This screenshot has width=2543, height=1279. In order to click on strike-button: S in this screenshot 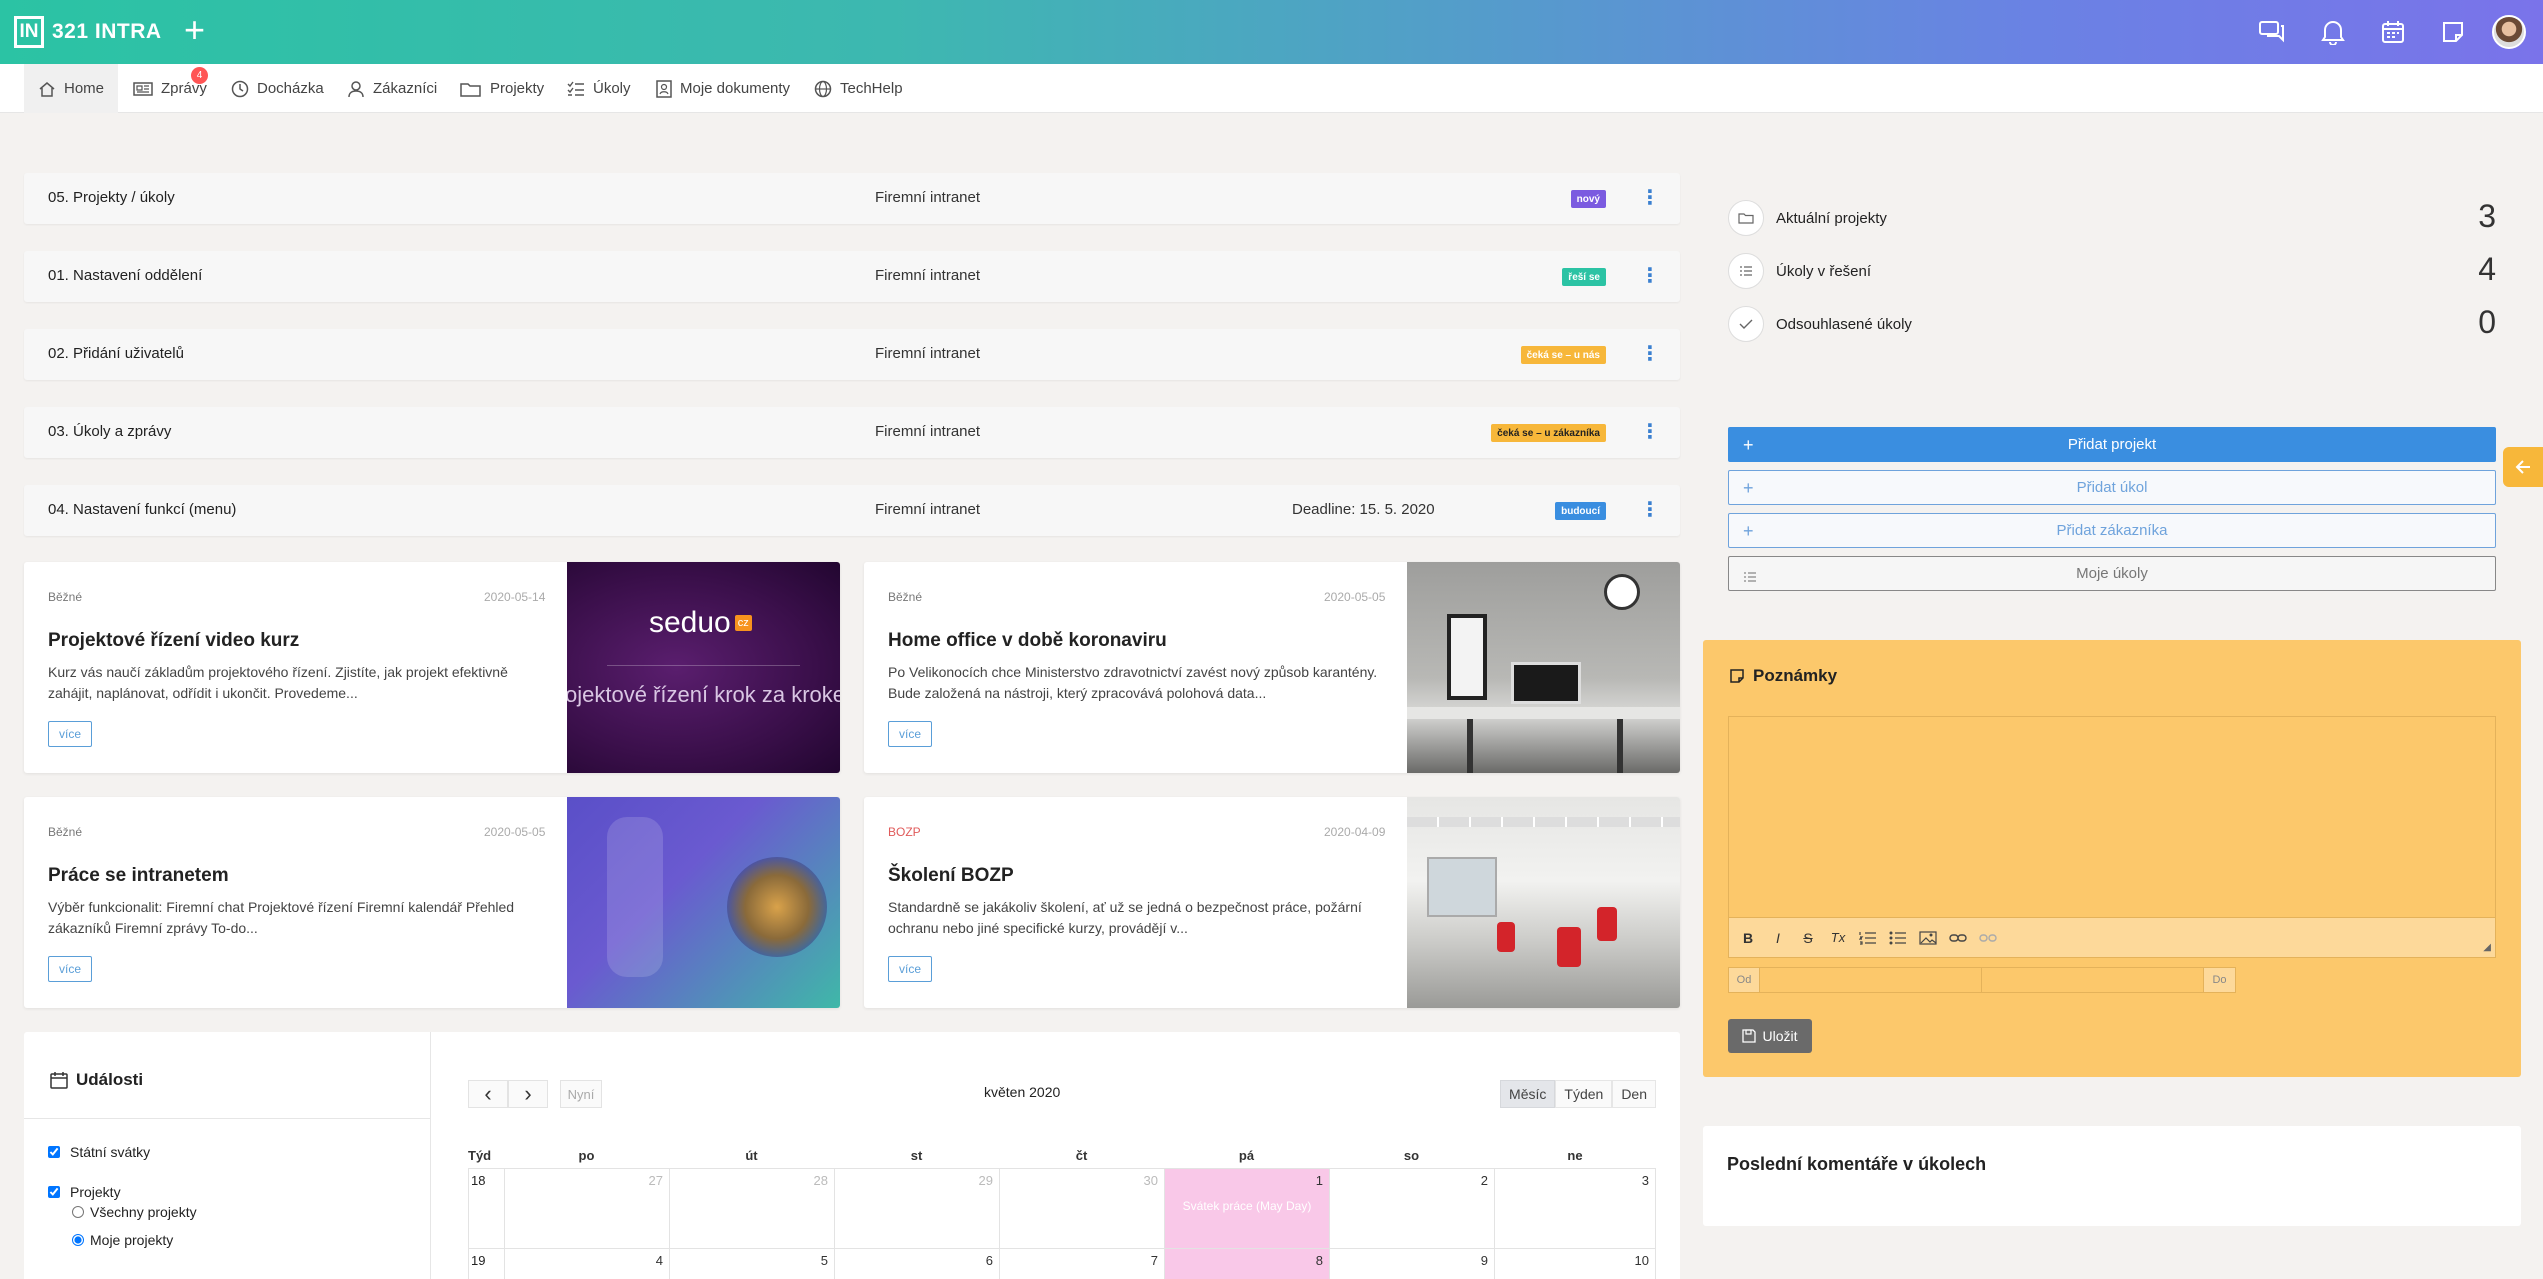, I will do `click(1808, 938)`.